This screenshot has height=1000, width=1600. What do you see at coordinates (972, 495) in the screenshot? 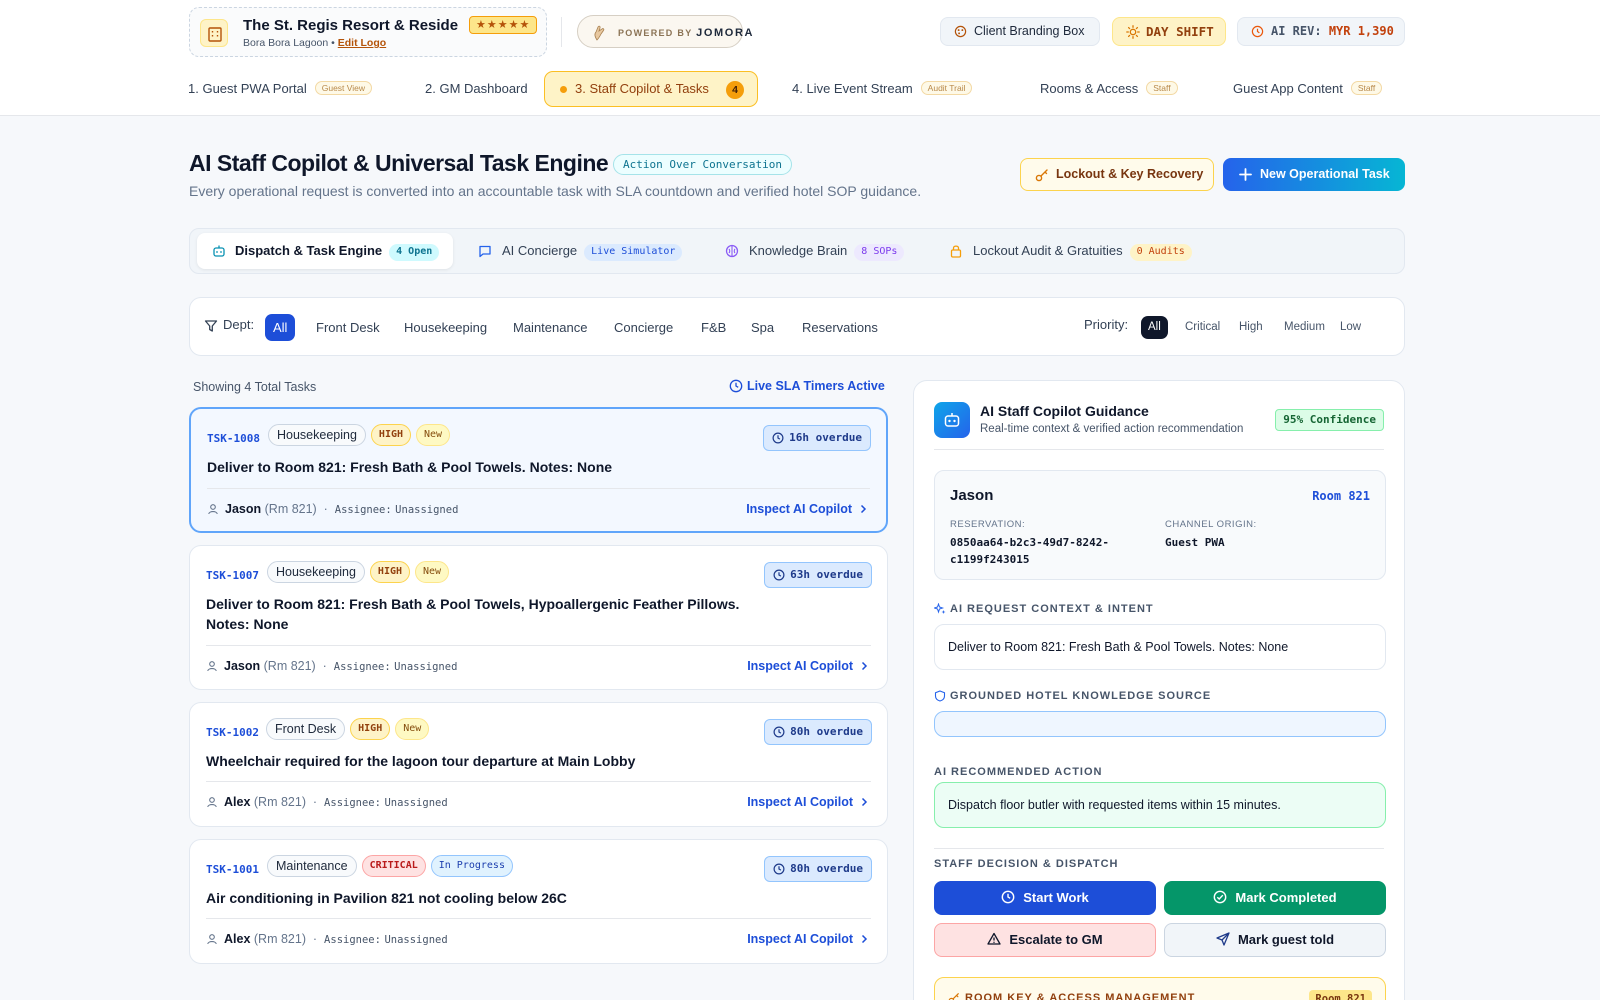
I see `guest-name: Jason` at bounding box center [972, 495].